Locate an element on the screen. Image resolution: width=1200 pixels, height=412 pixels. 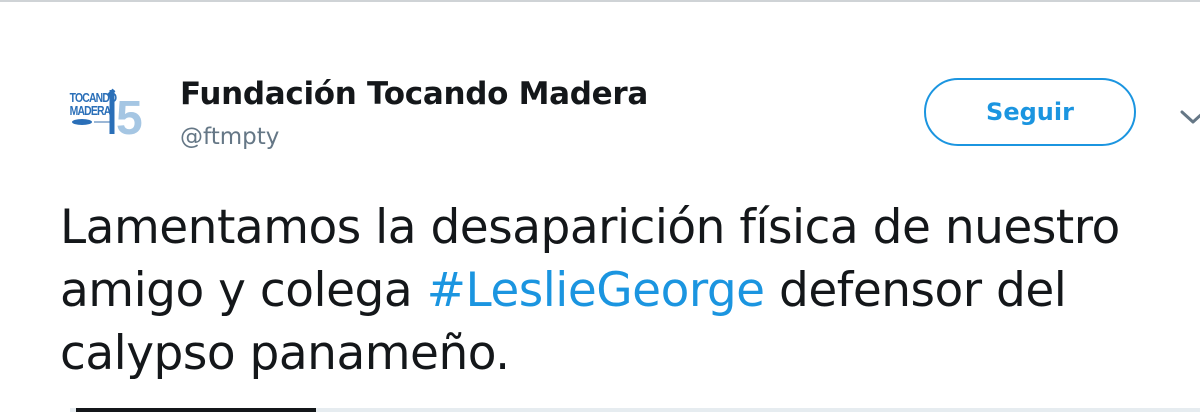
tweet-text-segment: defensor del is located at coordinates (915, 290).